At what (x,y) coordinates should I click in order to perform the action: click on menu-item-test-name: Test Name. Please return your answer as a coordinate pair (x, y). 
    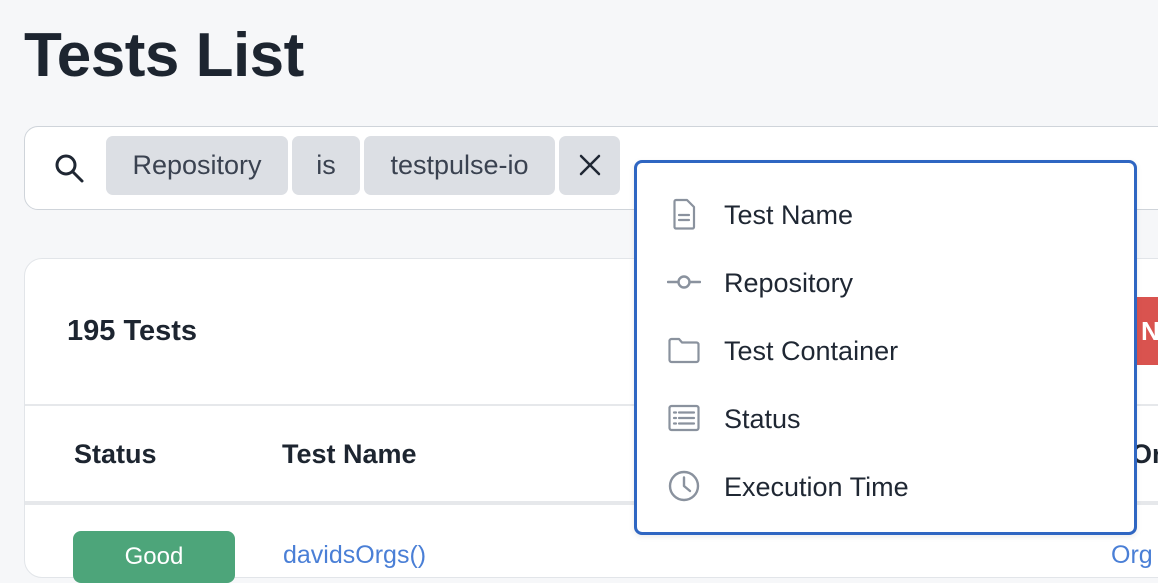
    Looking at the image, I should click on (885, 215).